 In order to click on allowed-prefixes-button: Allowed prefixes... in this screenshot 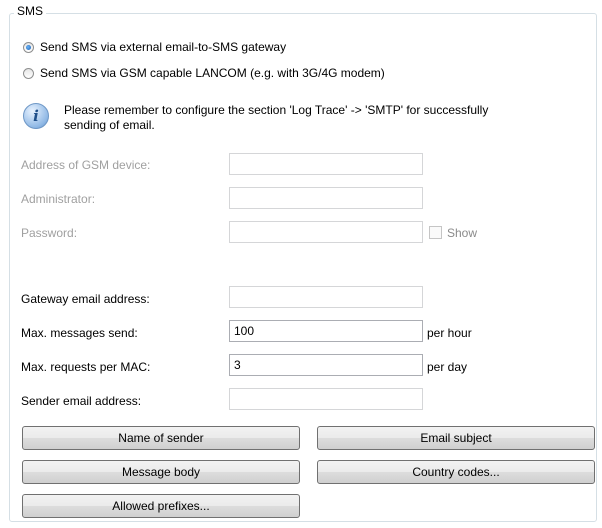, I will do `click(161, 506)`.